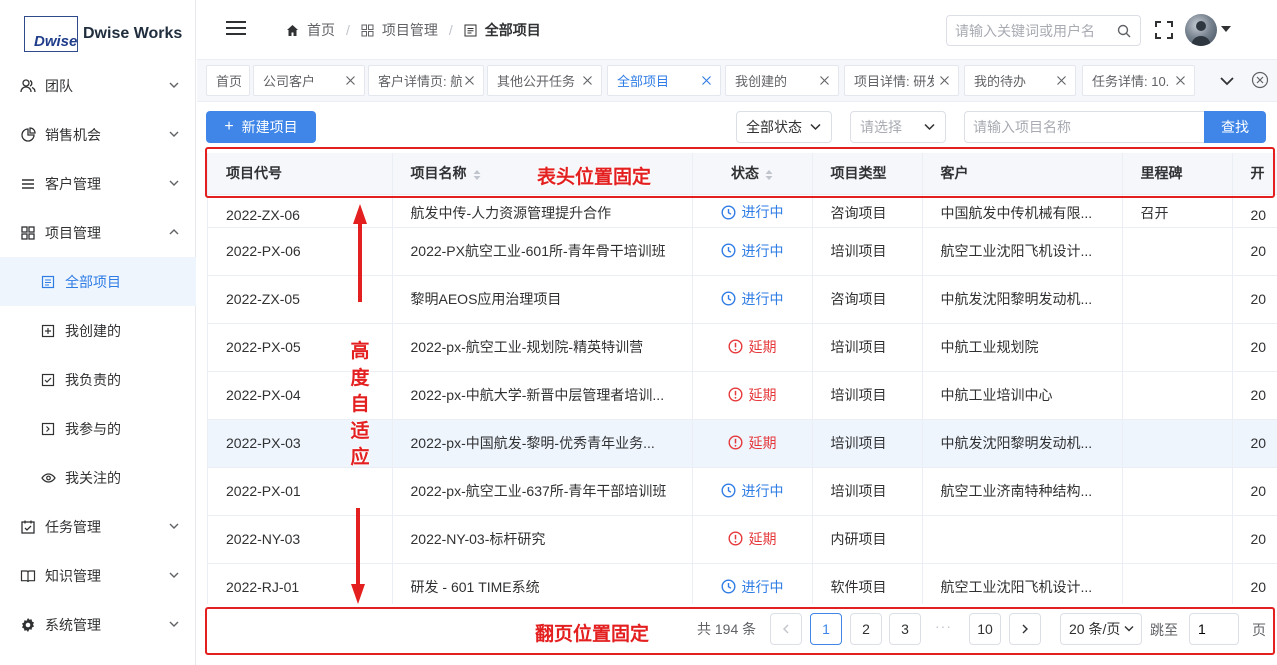  What do you see at coordinates (542, 211) in the screenshot?
I see `cell-name: 航发中传-人力资源管理提升合作` at bounding box center [542, 211].